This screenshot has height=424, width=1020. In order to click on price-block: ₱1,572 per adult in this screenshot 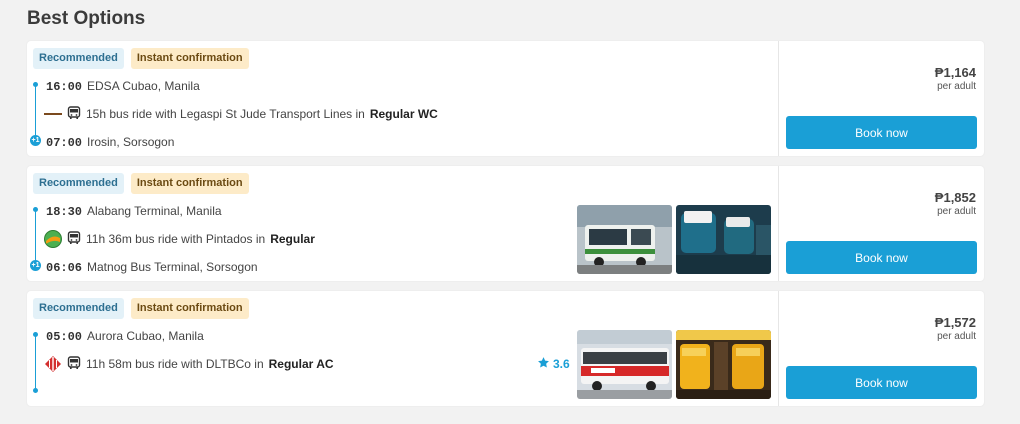, I will do `click(955, 328)`.